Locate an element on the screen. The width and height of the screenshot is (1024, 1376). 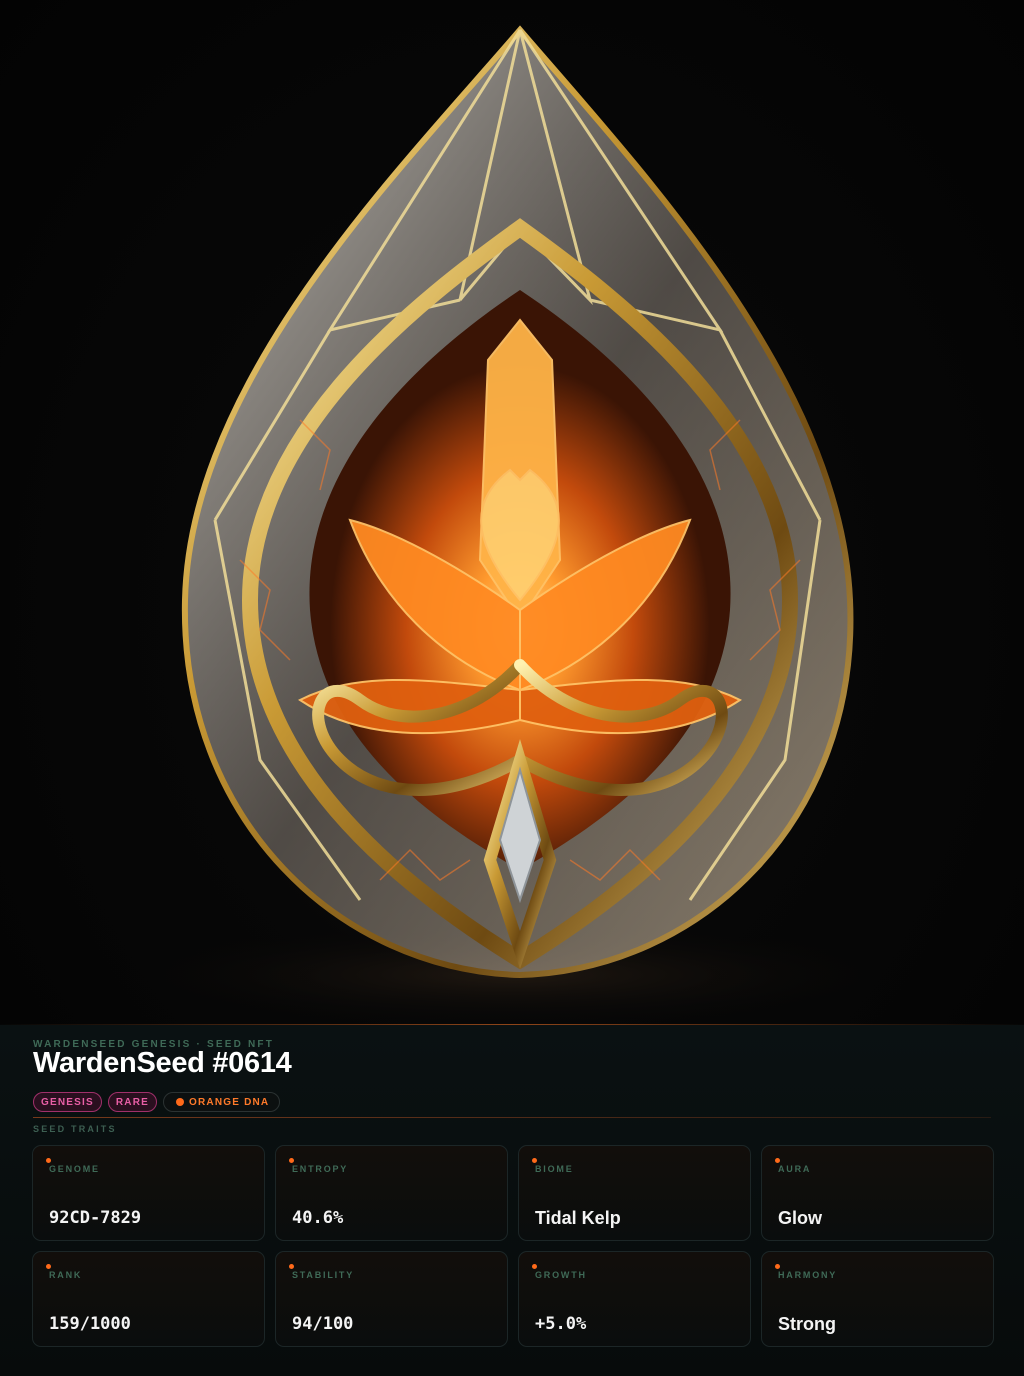
tag-rare: RARE is located at coordinates (132, 1102).